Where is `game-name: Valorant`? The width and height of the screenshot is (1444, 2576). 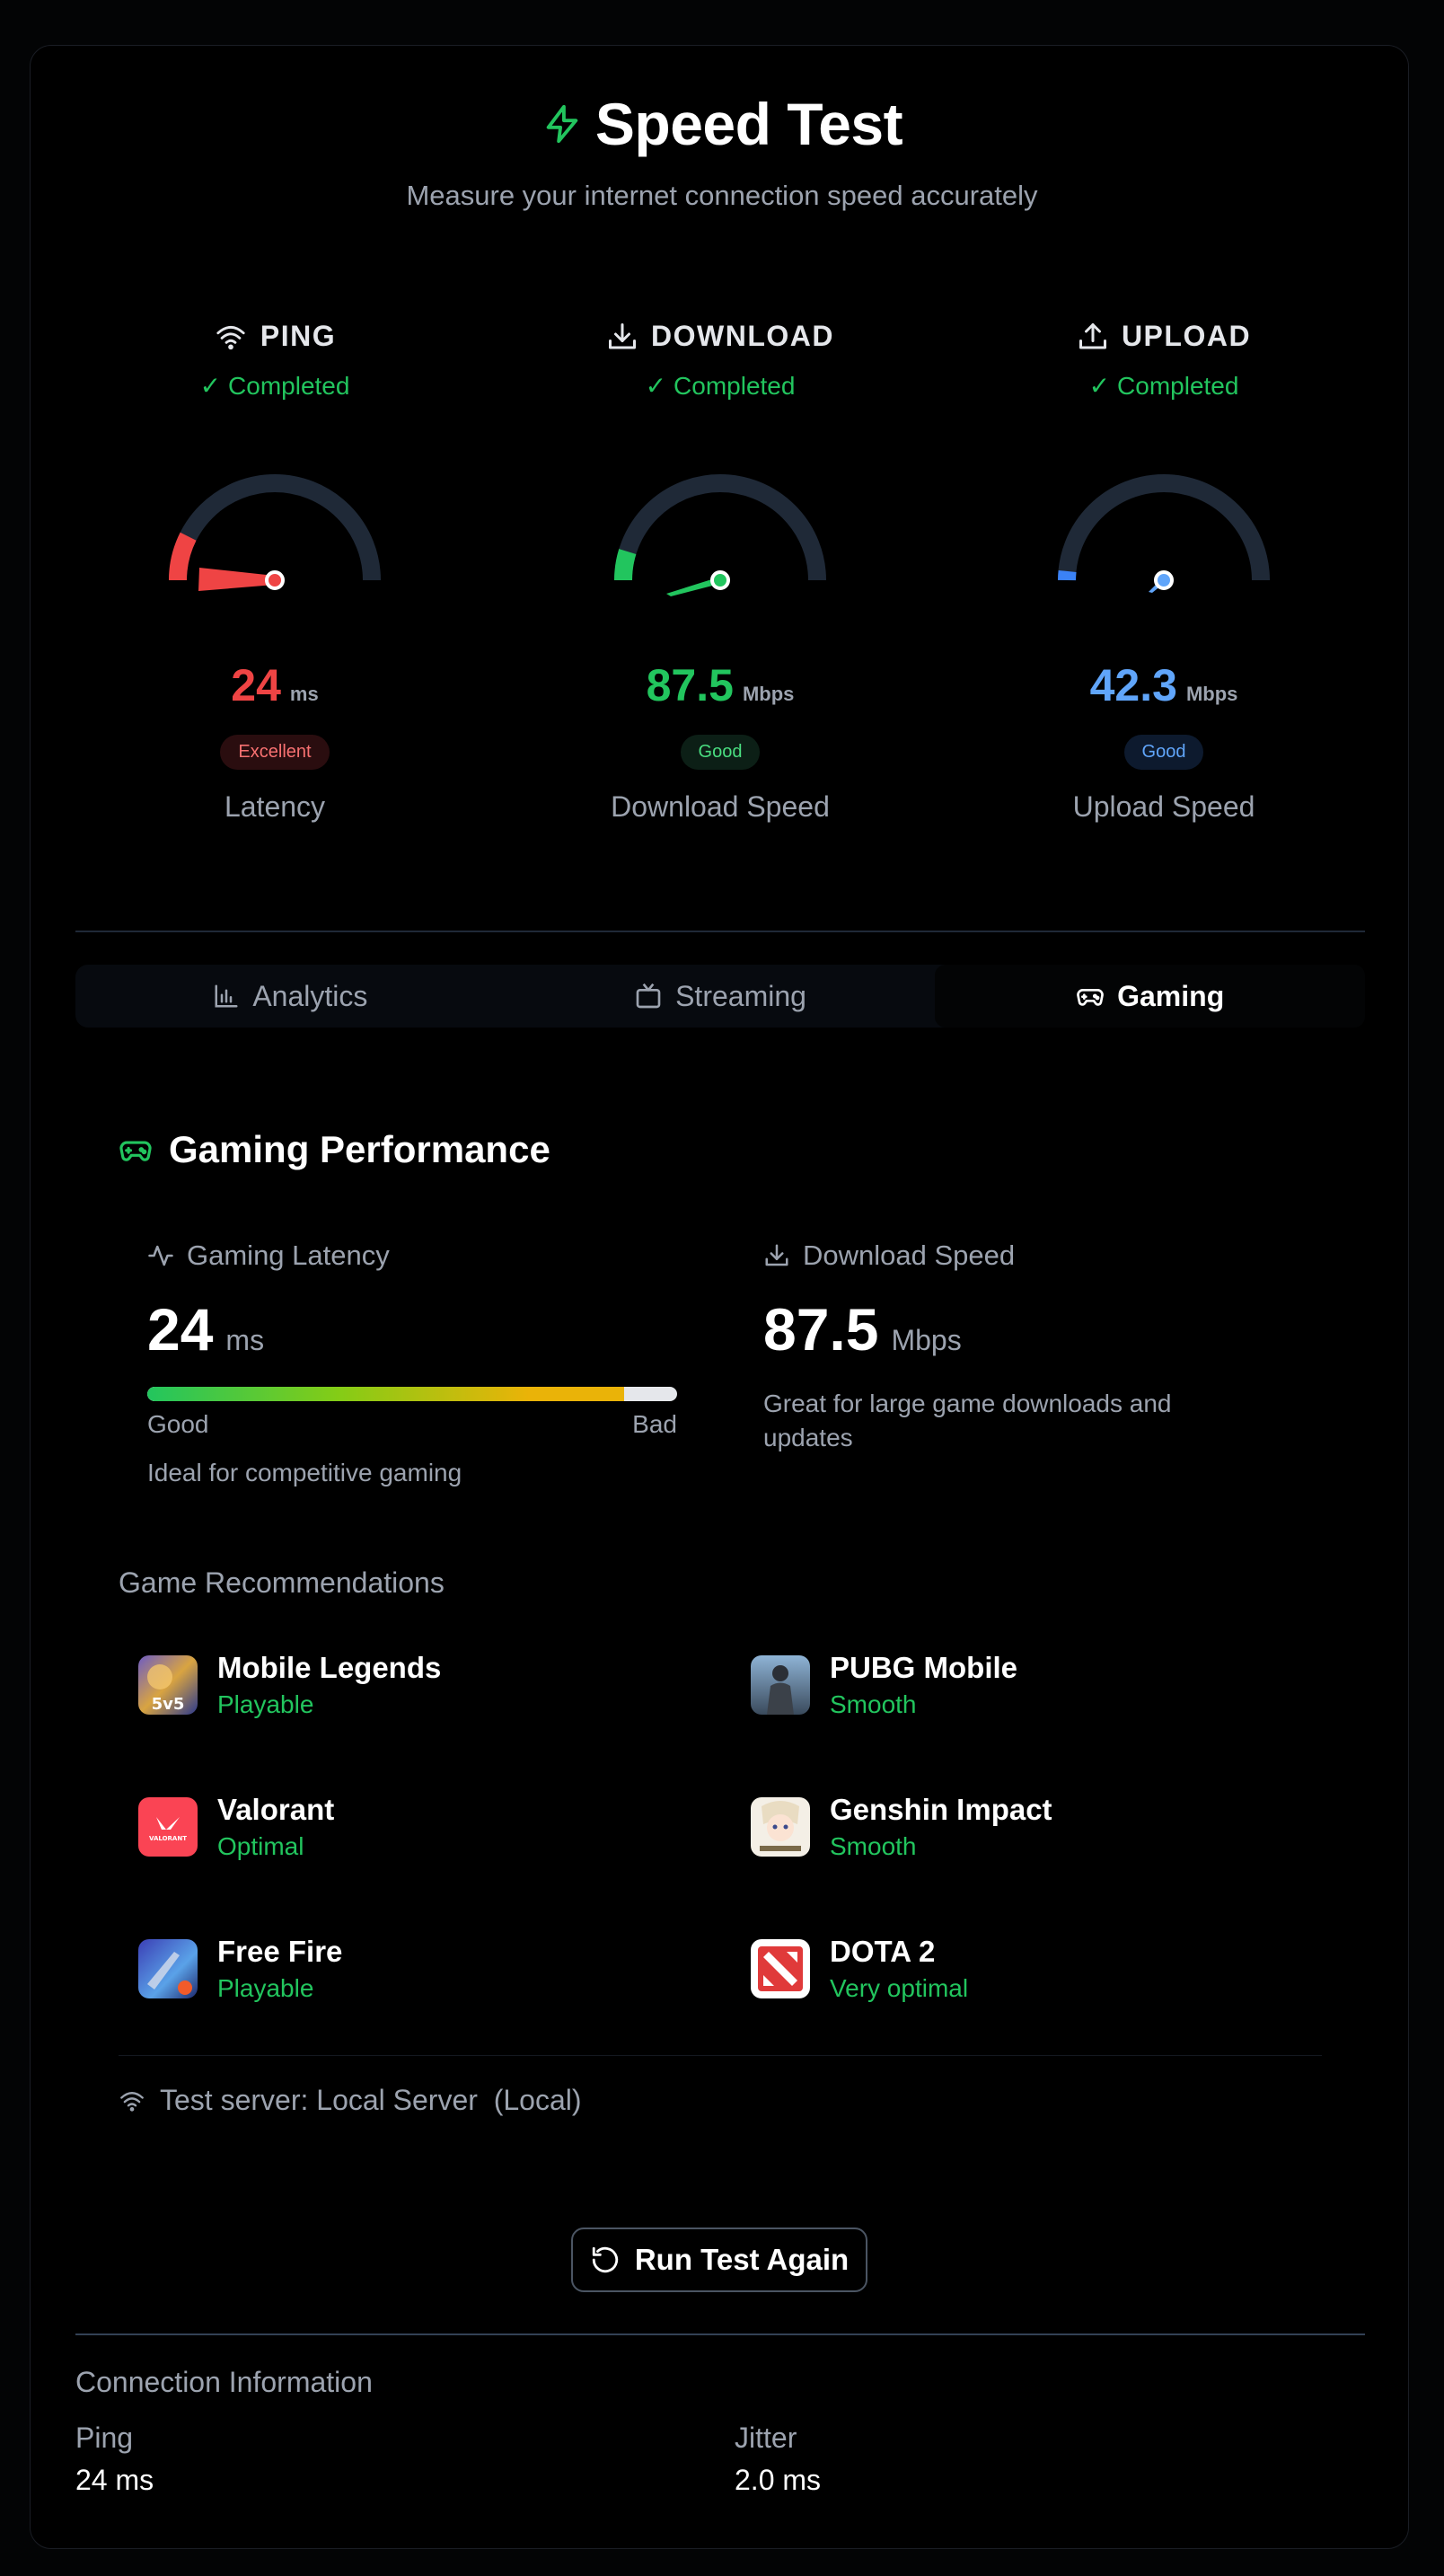
game-name: Valorant is located at coordinates (276, 1809).